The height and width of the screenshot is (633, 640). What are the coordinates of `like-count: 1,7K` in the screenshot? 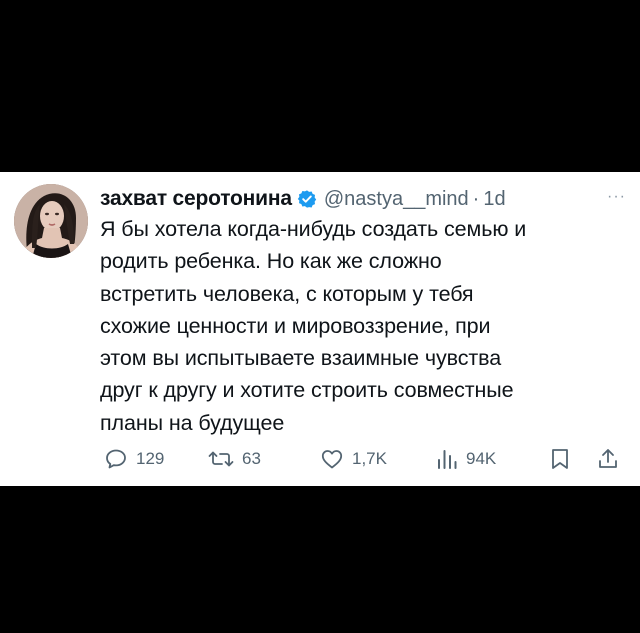 It's located at (369, 458).